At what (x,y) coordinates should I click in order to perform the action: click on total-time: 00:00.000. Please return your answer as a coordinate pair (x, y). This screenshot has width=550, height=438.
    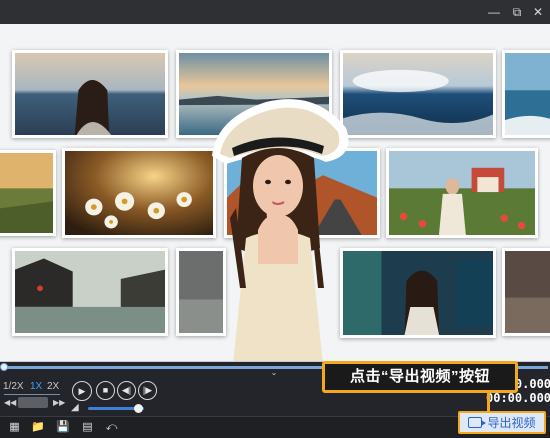
    Looking at the image, I should click on (518, 398).